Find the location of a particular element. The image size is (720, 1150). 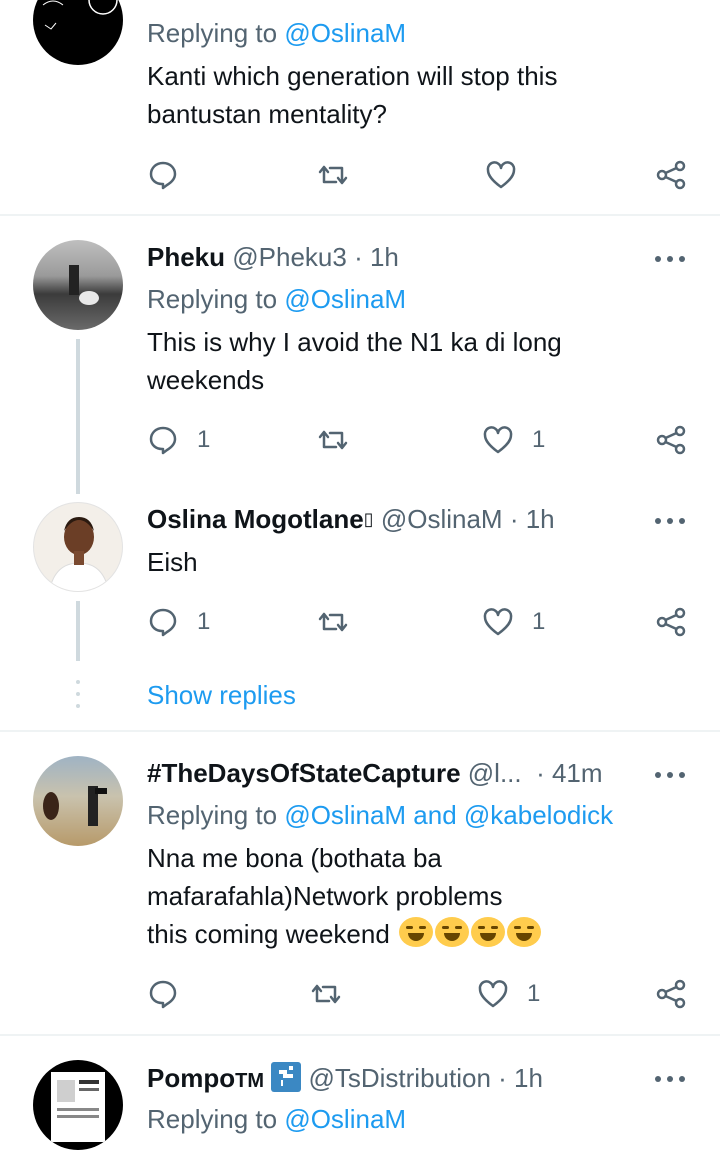

timestamp: · 41m is located at coordinates (569, 773).